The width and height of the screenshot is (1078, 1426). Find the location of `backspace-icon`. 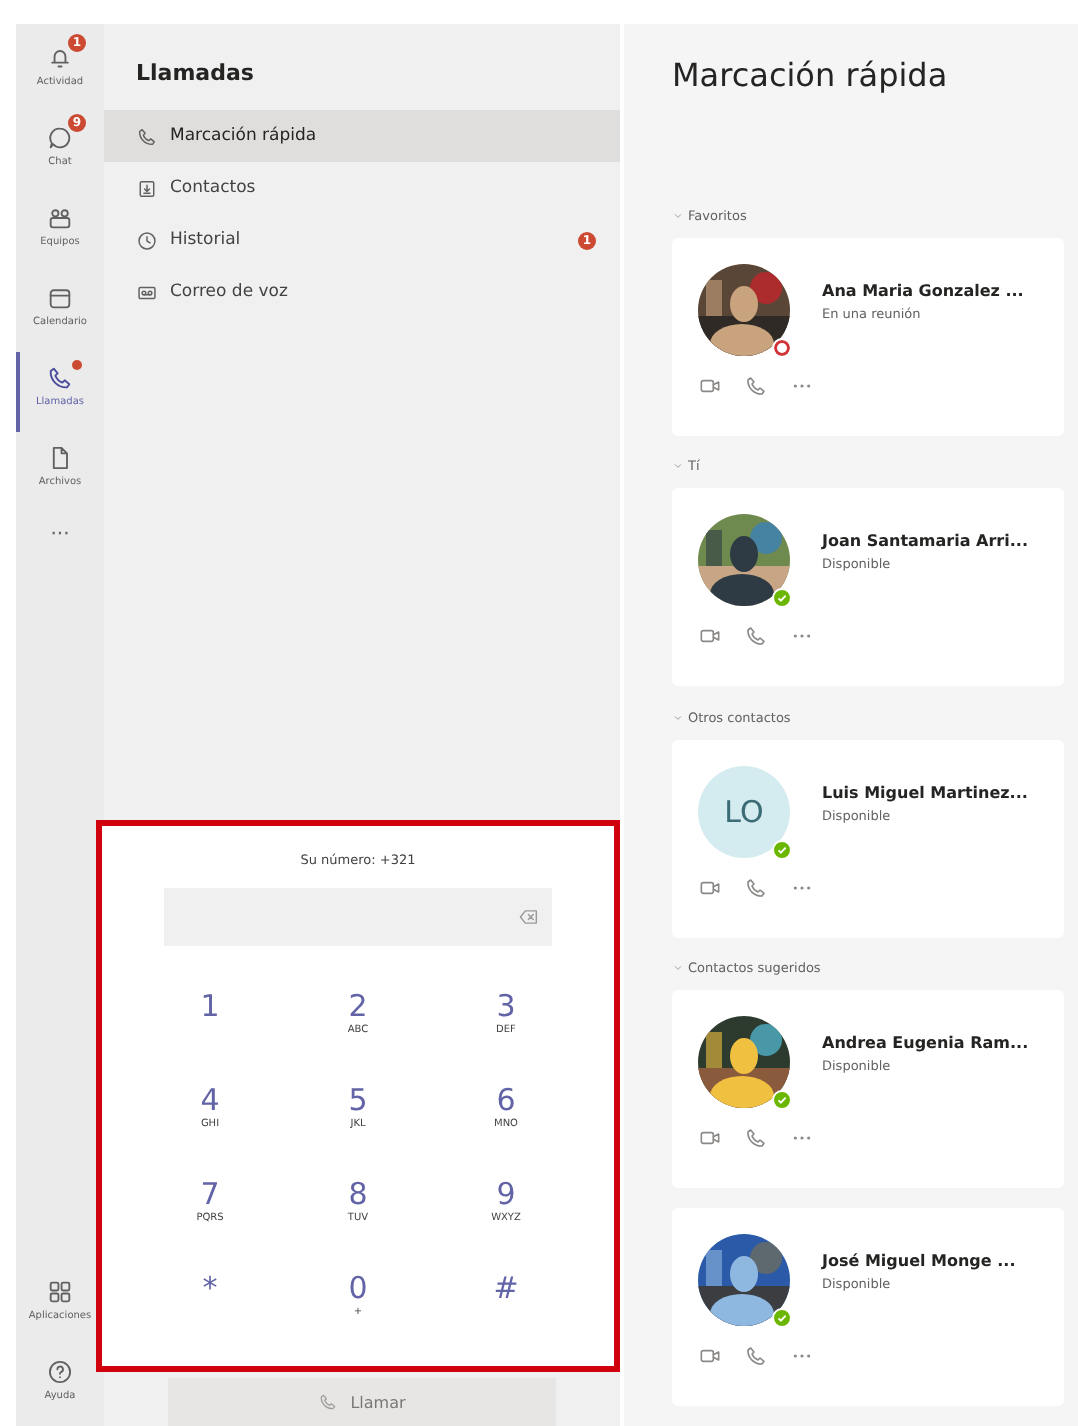

backspace-icon is located at coordinates (529, 917).